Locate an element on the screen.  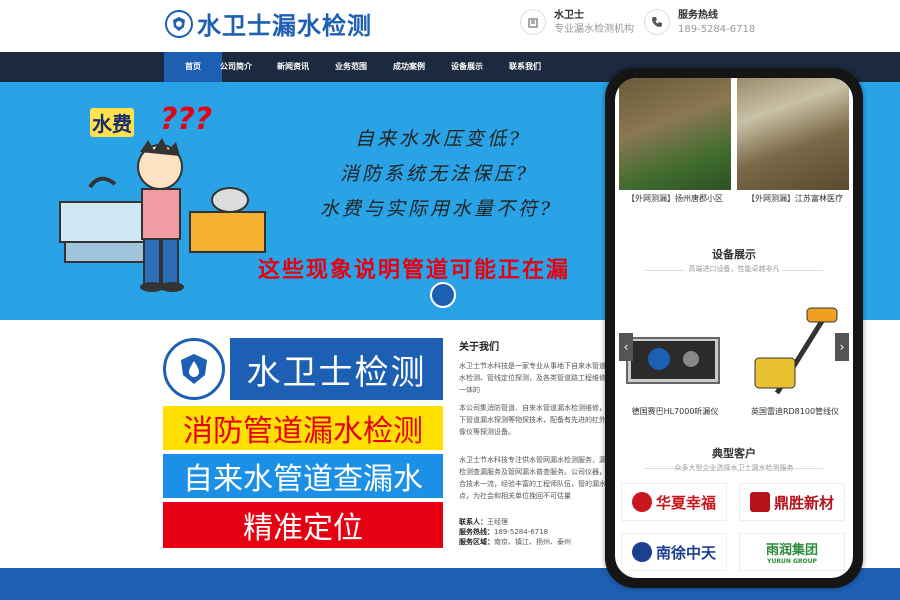
promo-brand-title: 水卫士检测 is located at coordinates (336, 369).